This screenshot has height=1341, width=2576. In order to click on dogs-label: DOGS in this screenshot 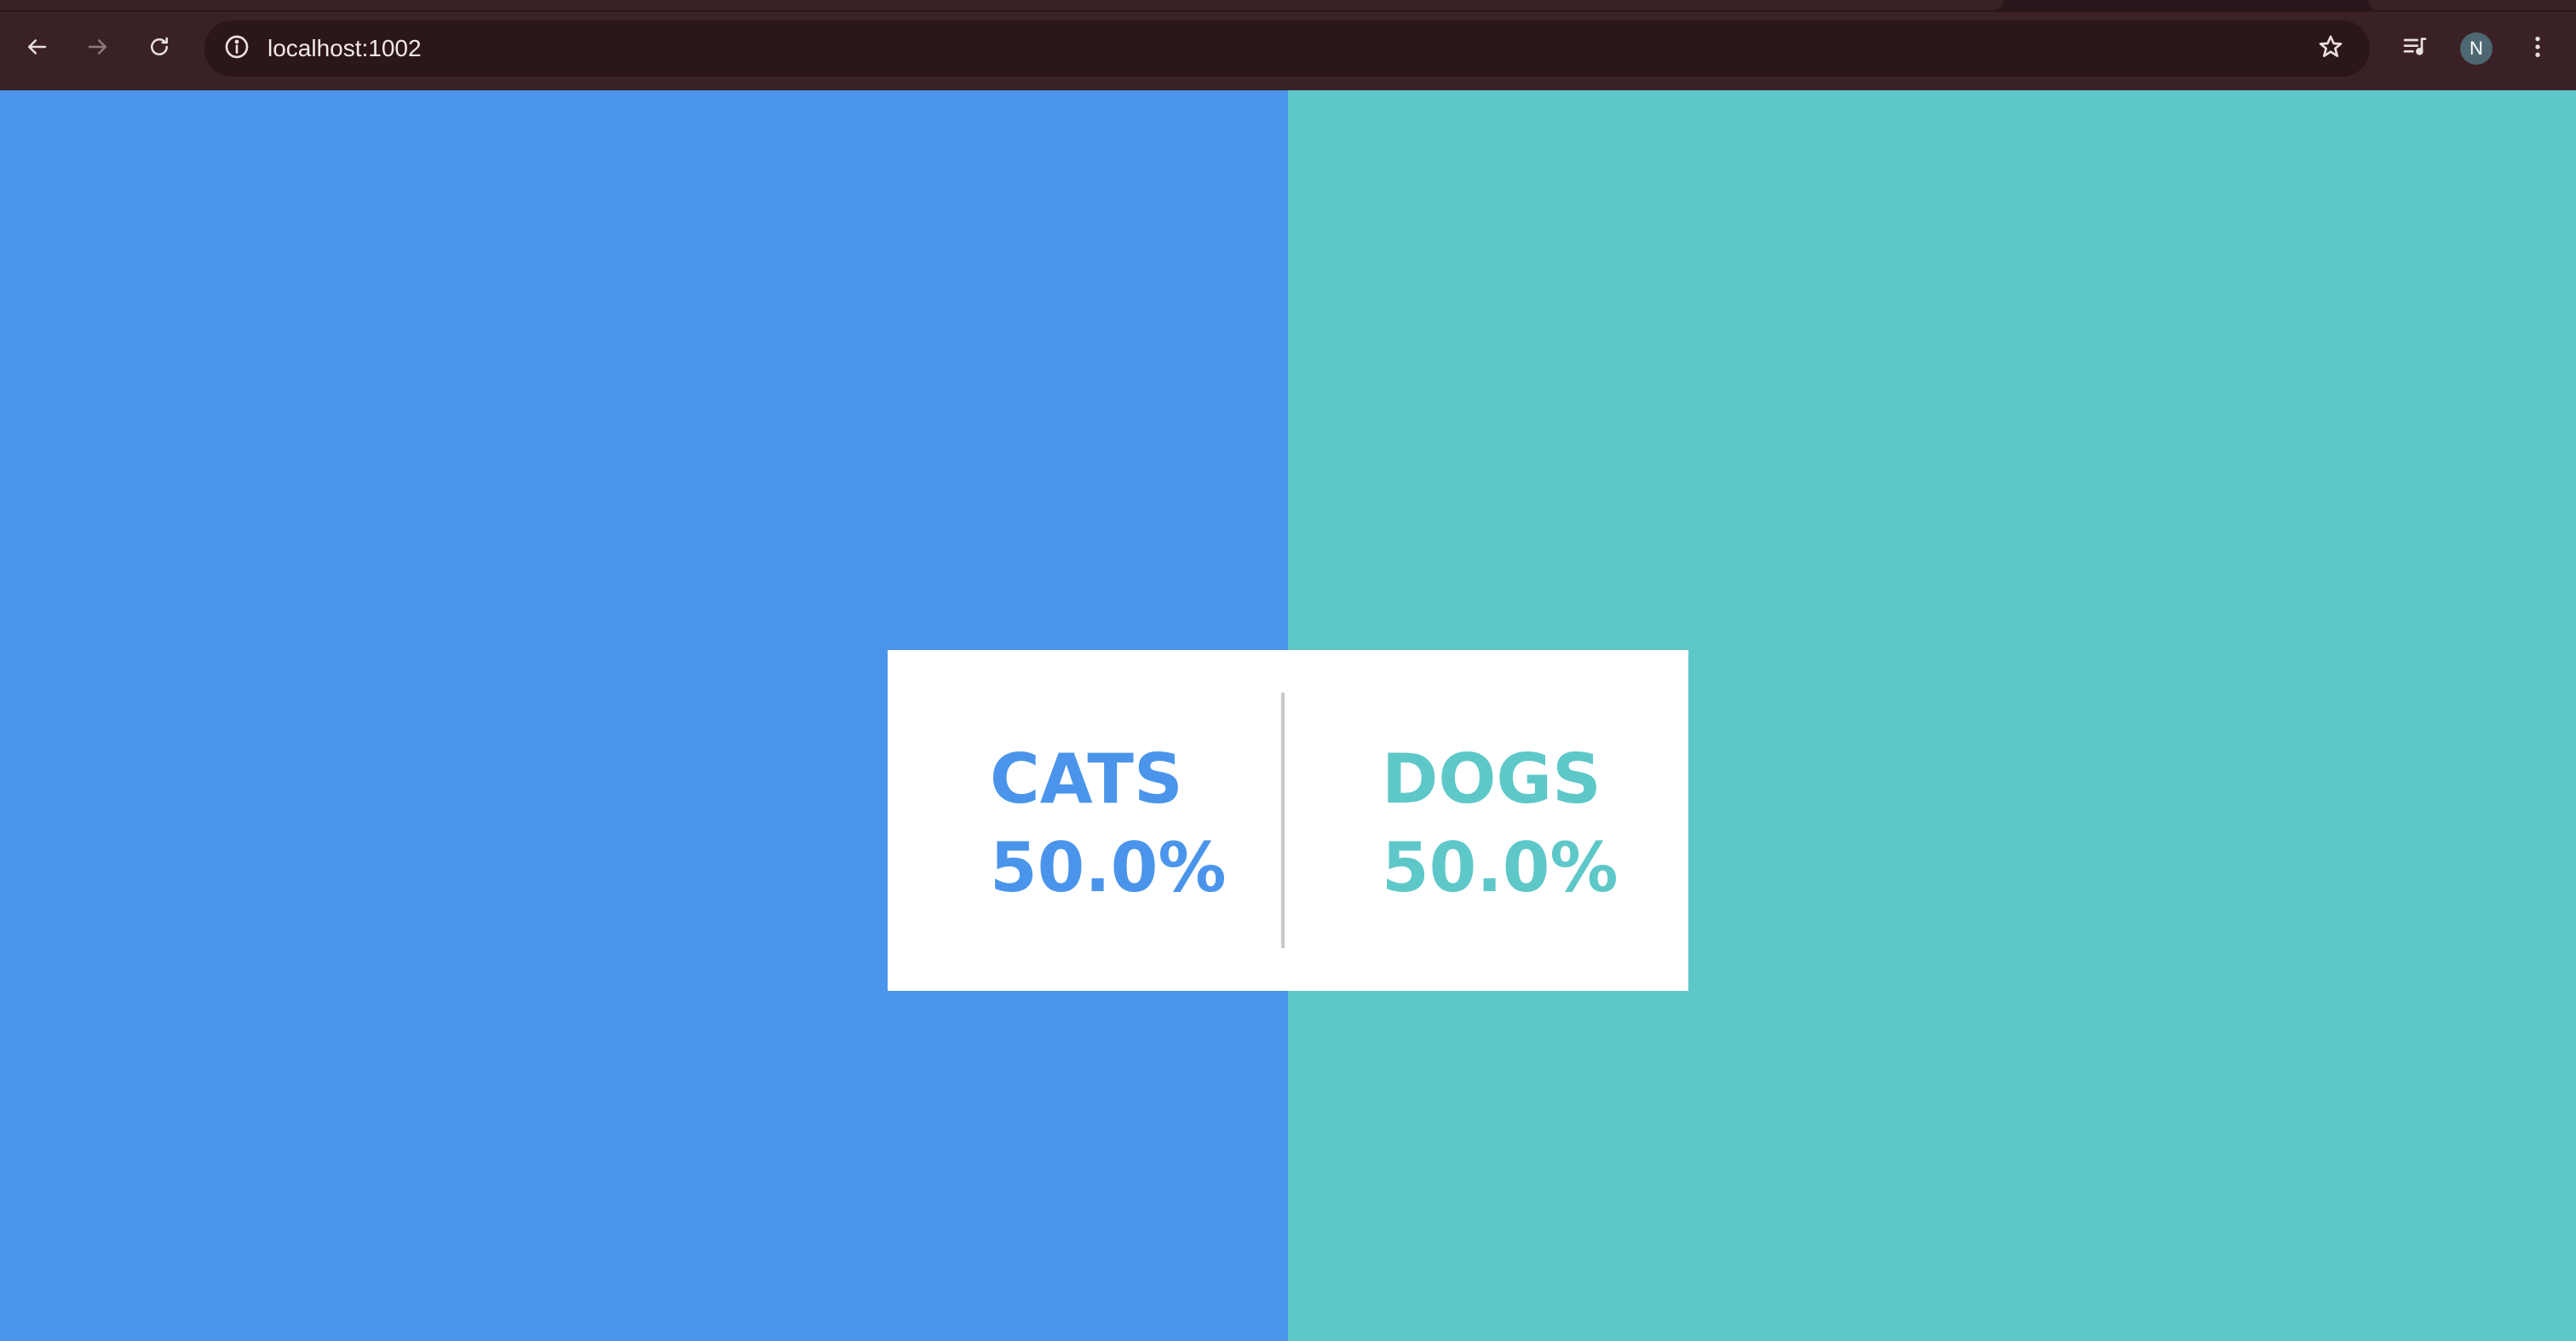, I will do `click(1492, 780)`.